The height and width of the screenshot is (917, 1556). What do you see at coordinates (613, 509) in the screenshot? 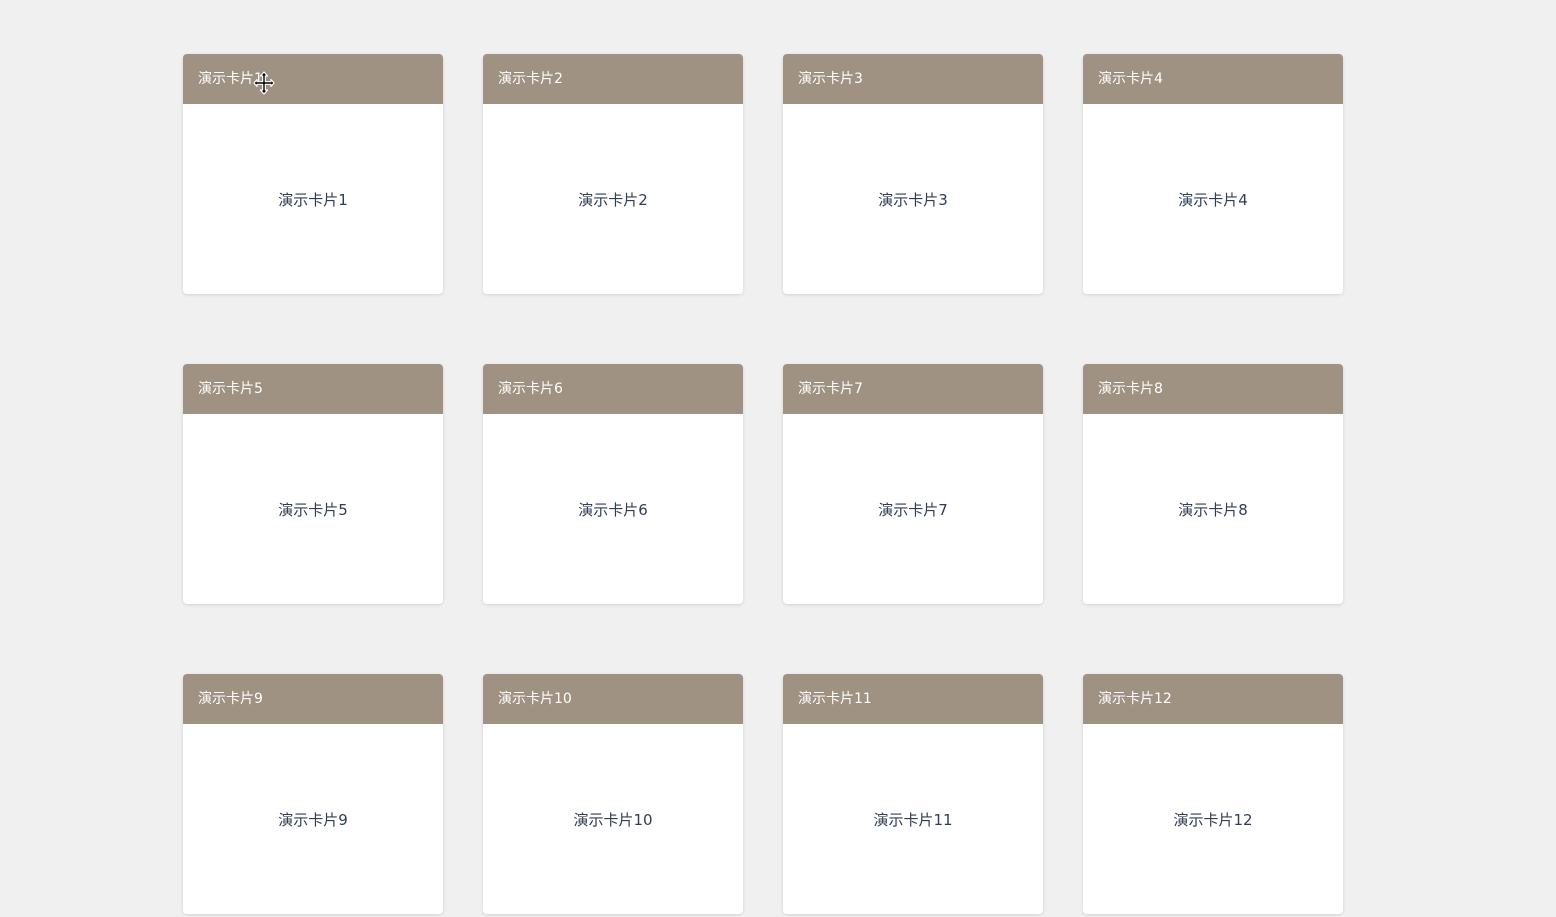
I see `card-body: 演示卡片6` at bounding box center [613, 509].